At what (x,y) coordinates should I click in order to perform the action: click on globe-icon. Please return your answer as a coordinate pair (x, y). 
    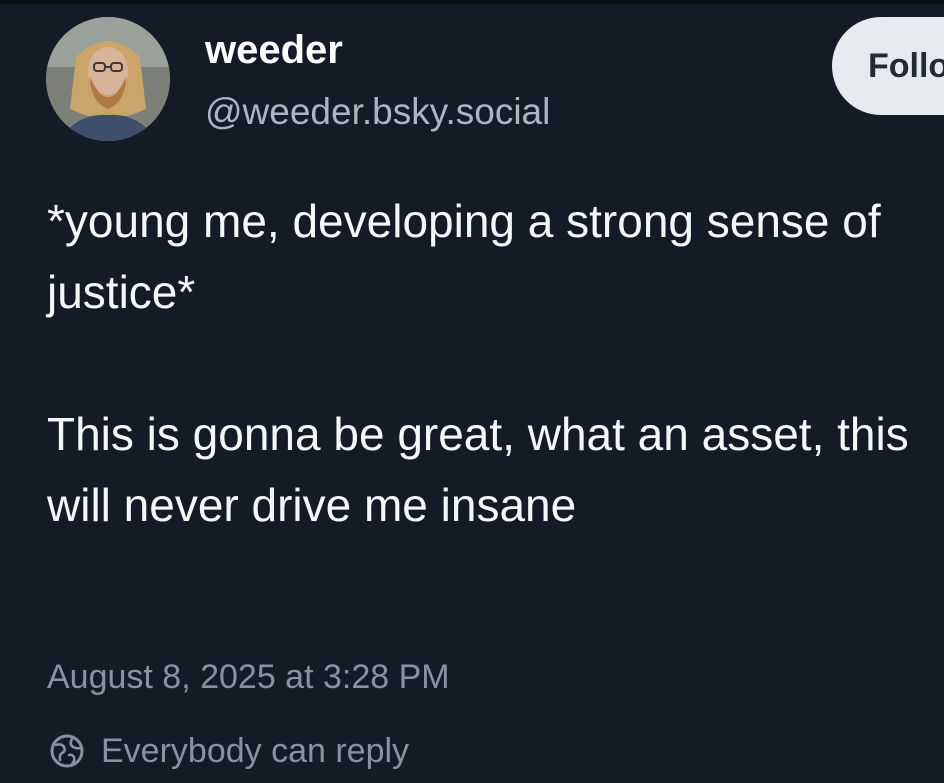
    Looking at the image, I should click on (67, 751).